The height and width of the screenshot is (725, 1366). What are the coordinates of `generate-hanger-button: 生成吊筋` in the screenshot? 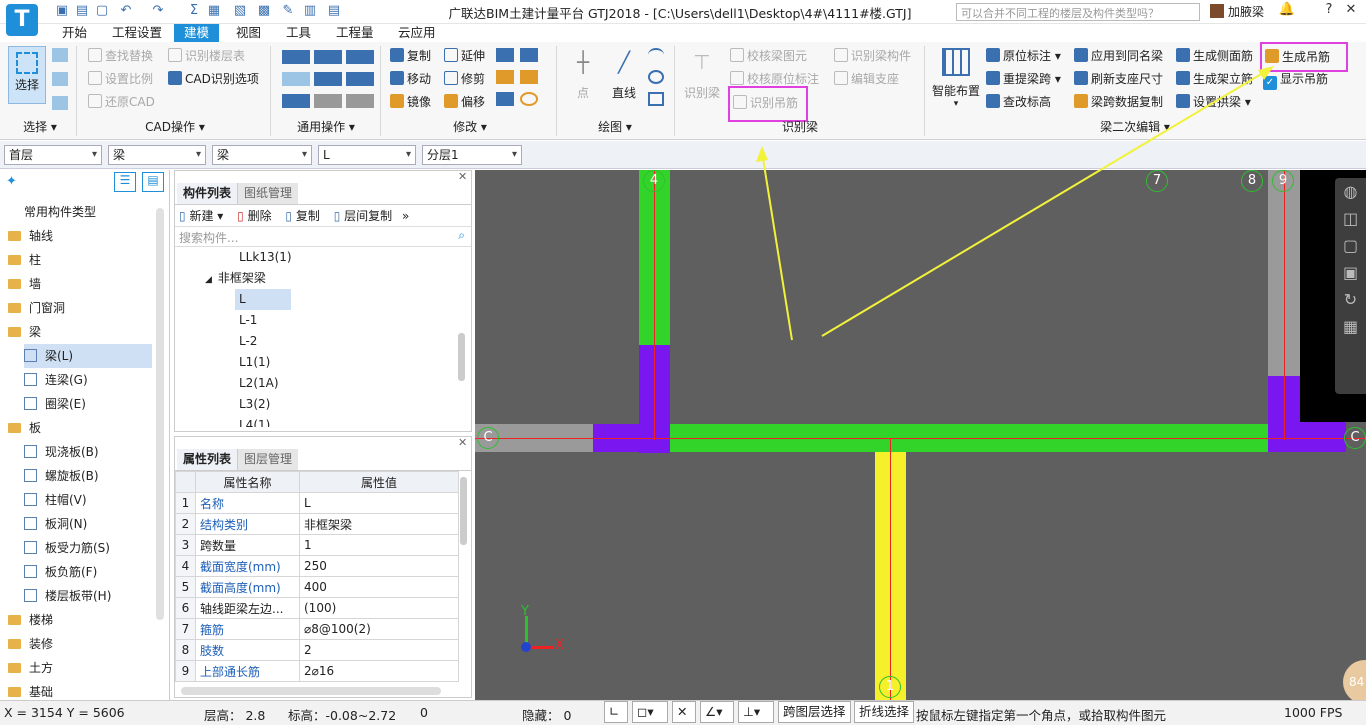 It's located at (1304, 57).